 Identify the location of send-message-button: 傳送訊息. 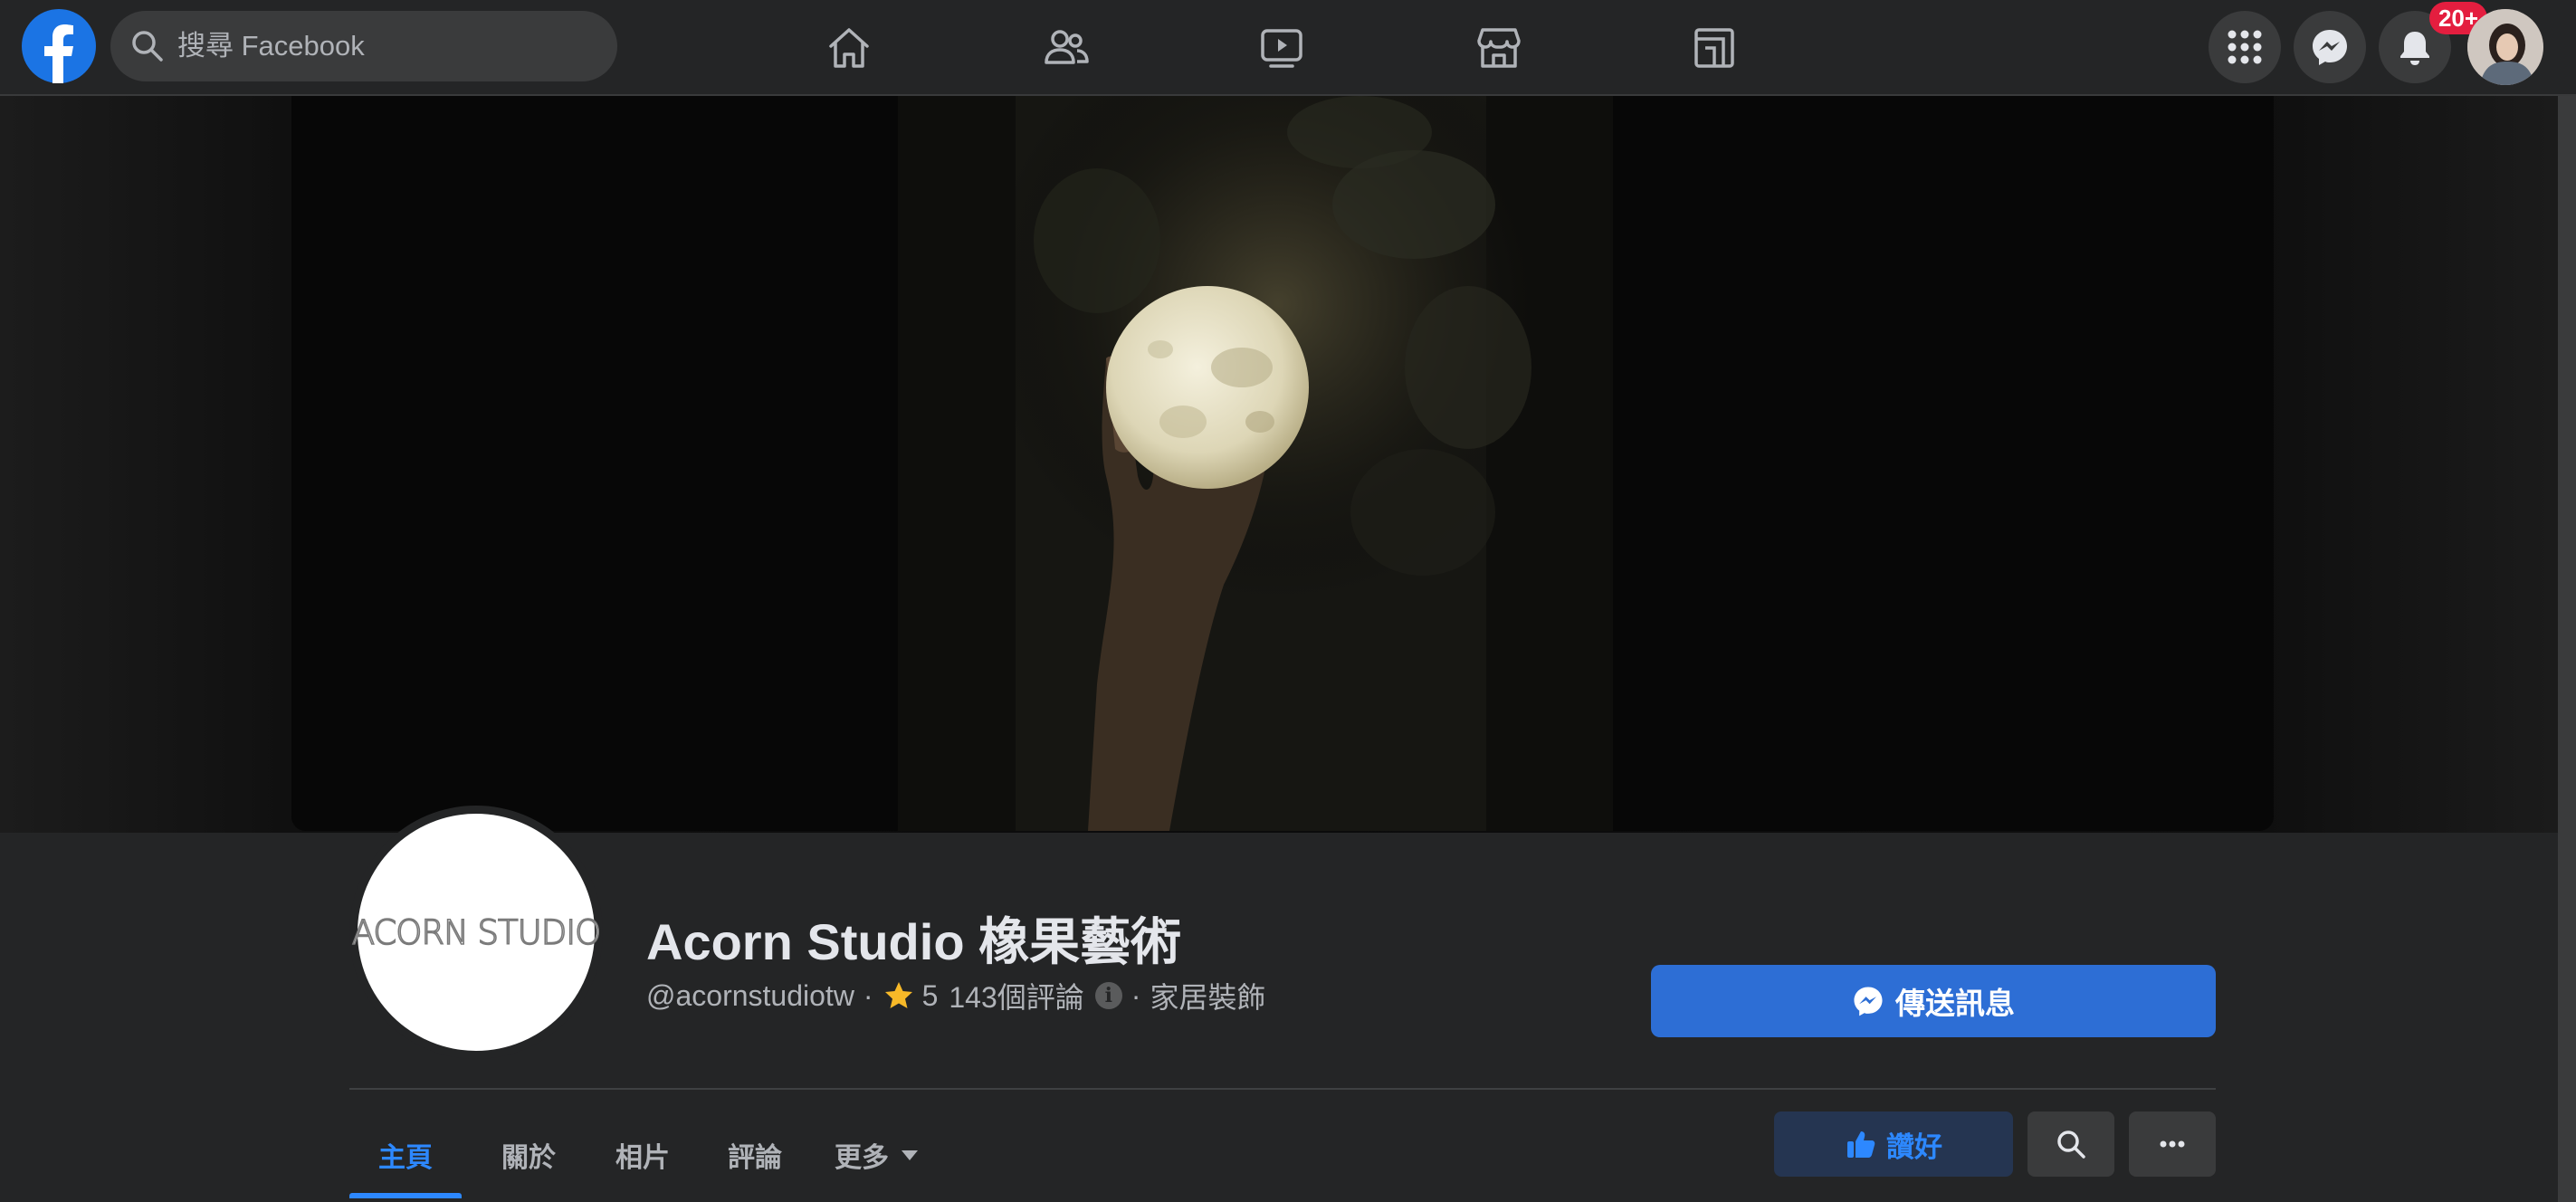
(1934, 1001).